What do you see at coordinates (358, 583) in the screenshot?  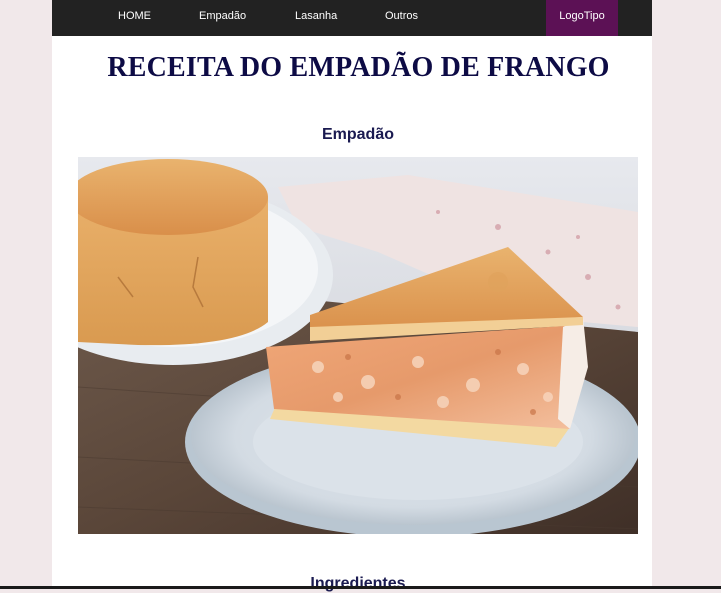 I see `ingredients-heading: Ingredientes` at bounding box center [358, 583].